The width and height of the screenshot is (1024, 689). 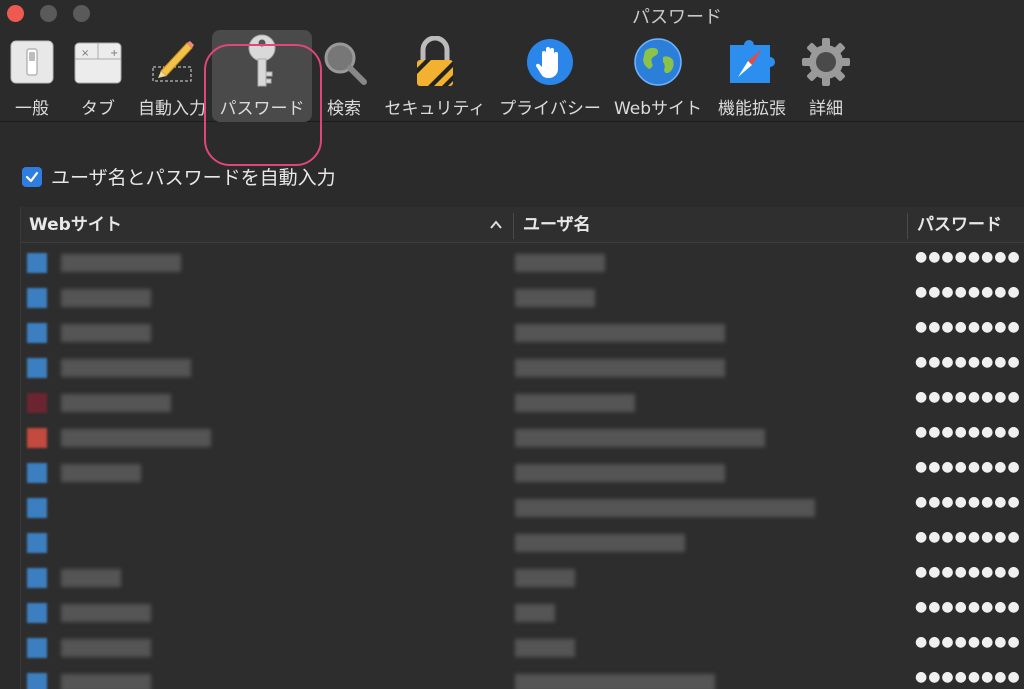 I want to click on tab-label: 一般, so click(x=32, y=109).